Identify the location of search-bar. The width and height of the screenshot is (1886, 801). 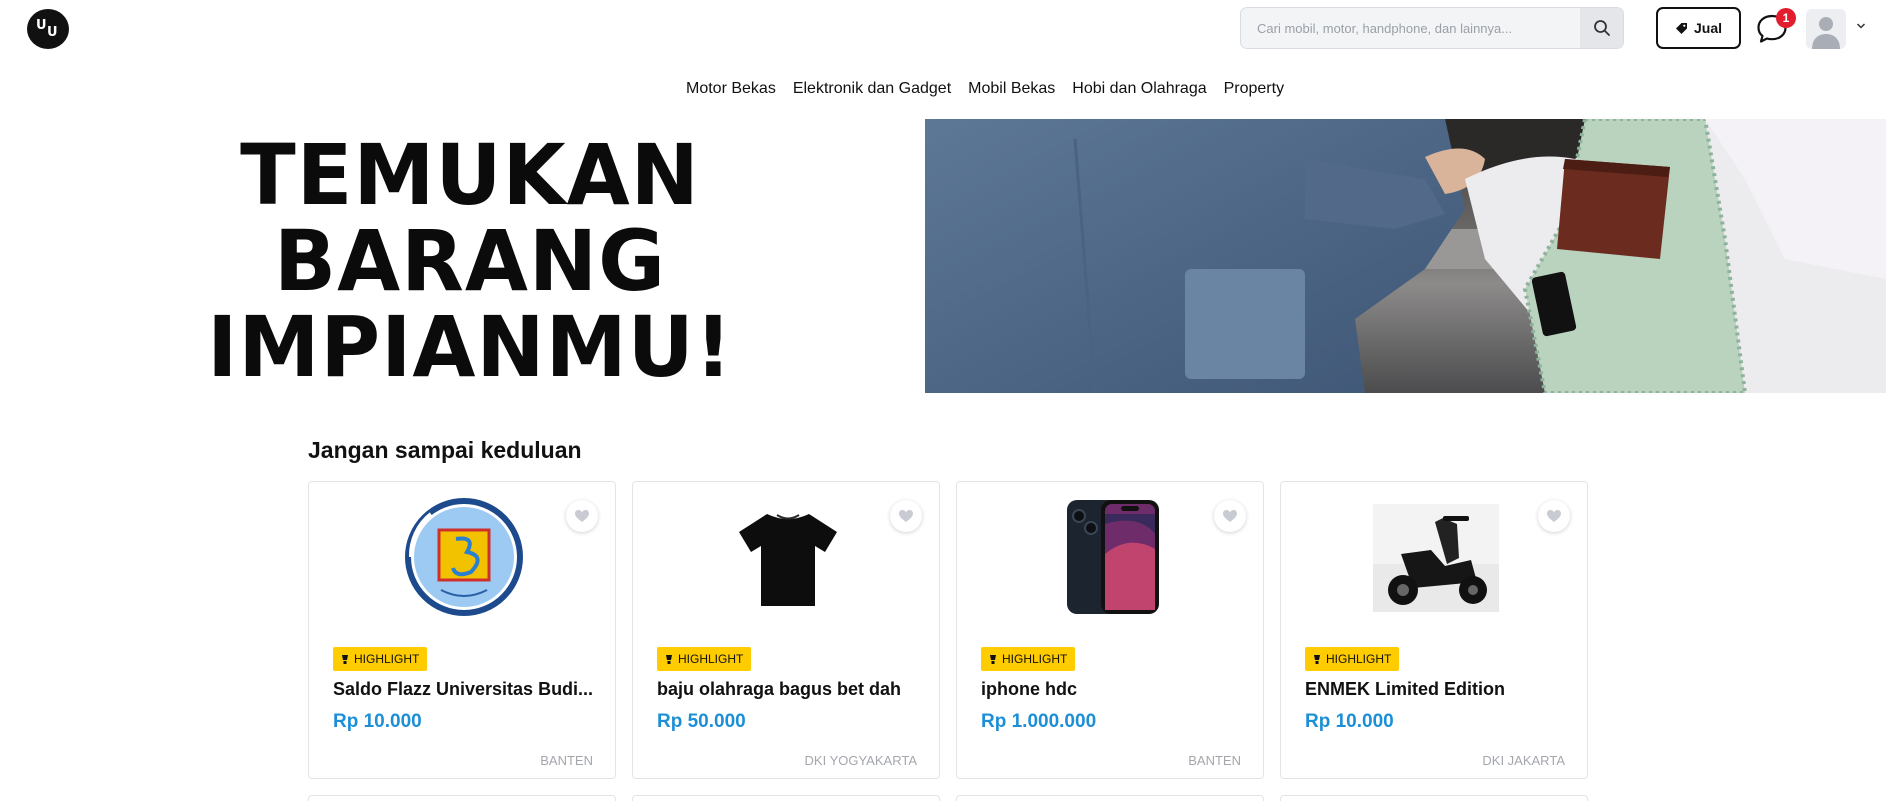
(1432, 28).